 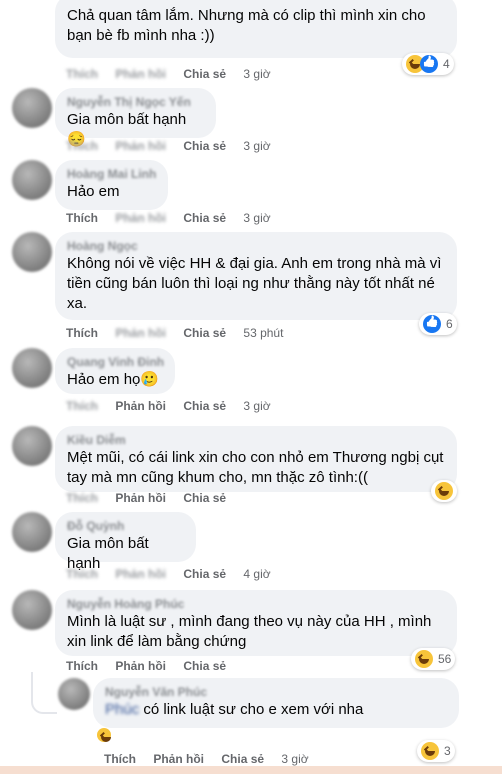 What do you see at coordinates (122, 709) in the screenshot?
I see `mention-tag: Phúc` at bounding box center [122, 709].